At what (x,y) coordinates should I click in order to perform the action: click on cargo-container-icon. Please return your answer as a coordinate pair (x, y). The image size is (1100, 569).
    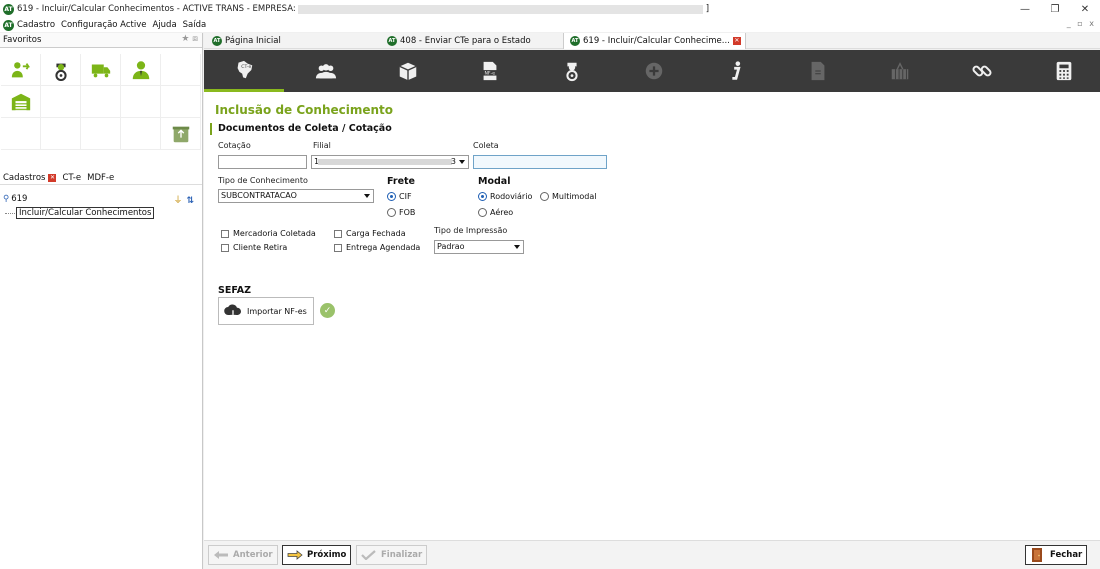
    Looking at the image, I should click on (900, 71).